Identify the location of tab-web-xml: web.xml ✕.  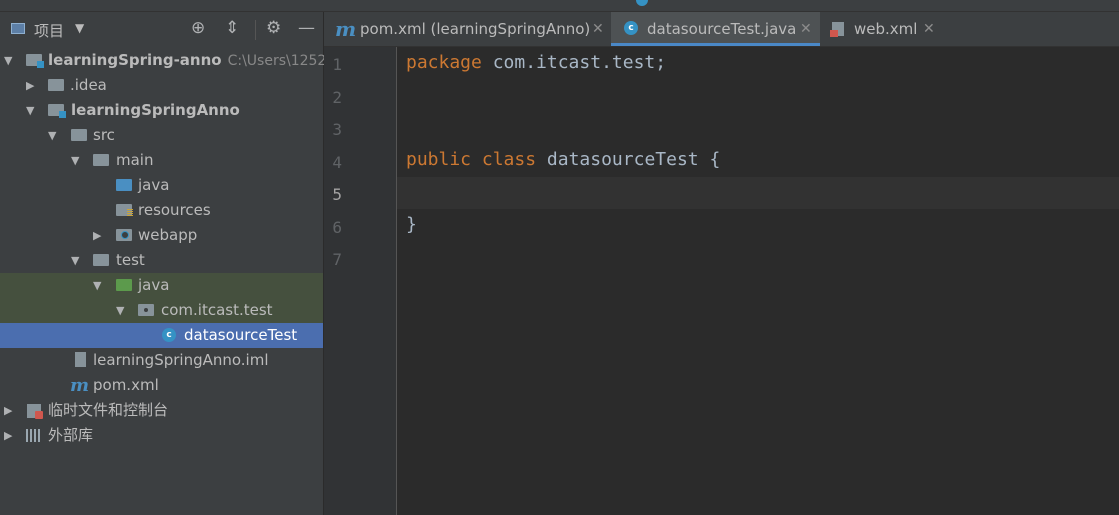
(884, 29).